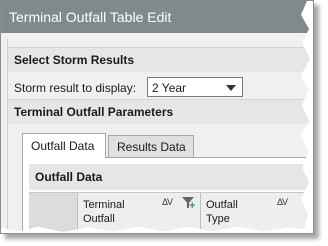 This screenshot has height=246, width=328. Describe the element at coordinates (157, 17) in the screenshot. I see `window-title: Terminal Outfall Table Edit` at that location.